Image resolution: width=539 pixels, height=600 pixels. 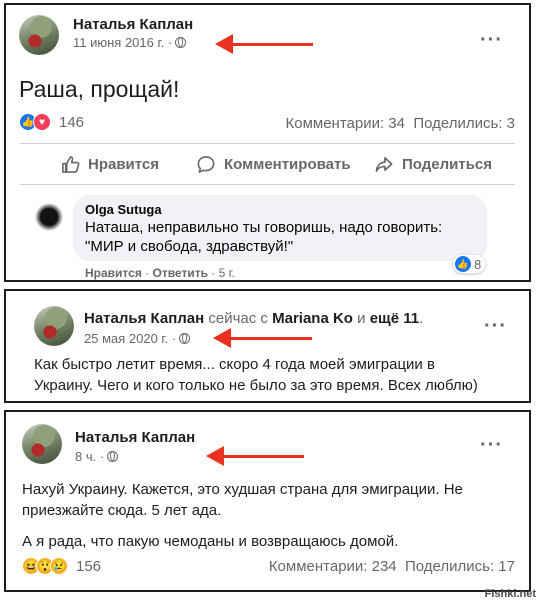 What do you see at coordinates (124, 164) in the screenshot?
I see `like-label: Нравится` at bounding box center [124, 164].